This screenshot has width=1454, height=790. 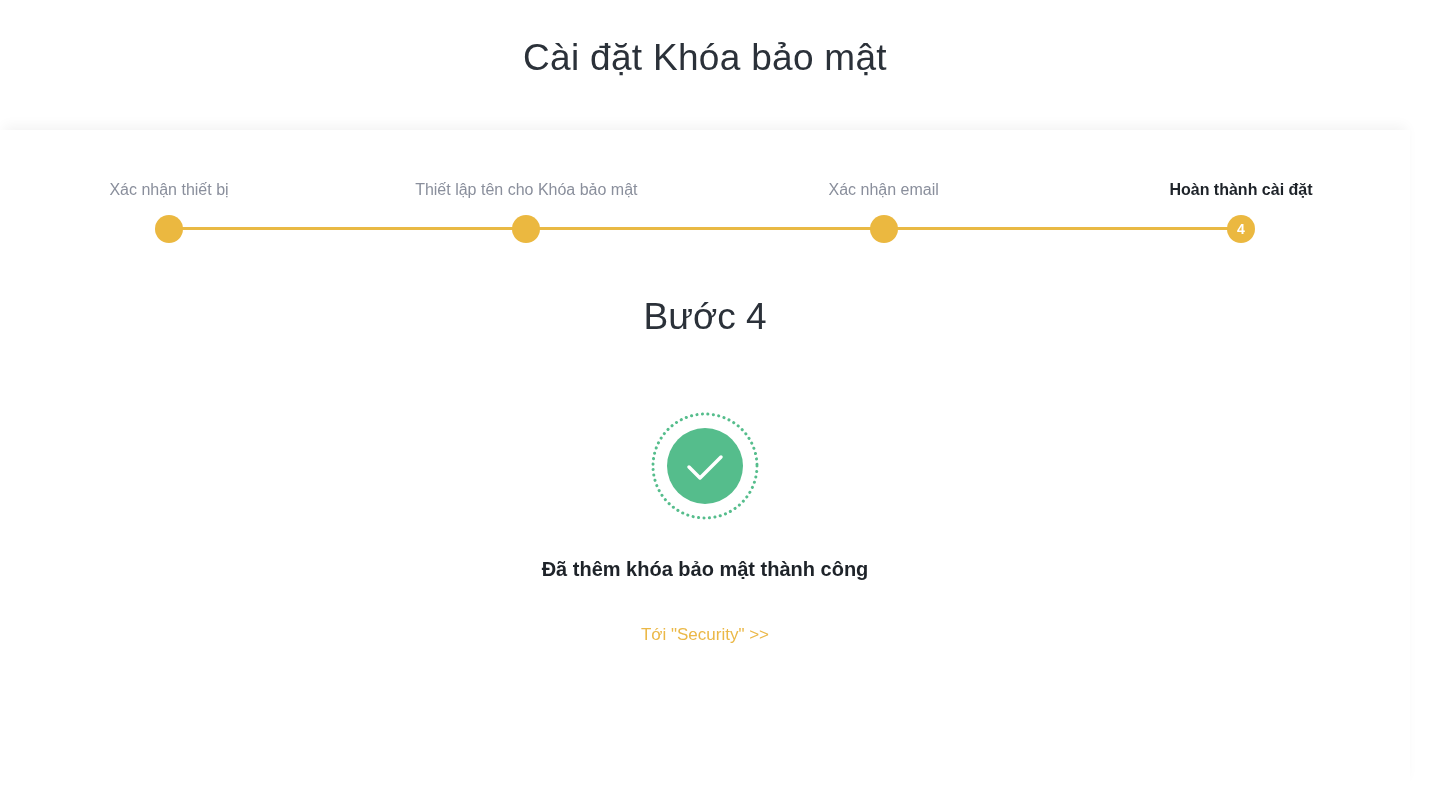 What do you see at coordinates (705, 569) in the screenshot?
I see `success-message: Đã thêm khóa bảo mật thành công` at bounding box center [705, 569].